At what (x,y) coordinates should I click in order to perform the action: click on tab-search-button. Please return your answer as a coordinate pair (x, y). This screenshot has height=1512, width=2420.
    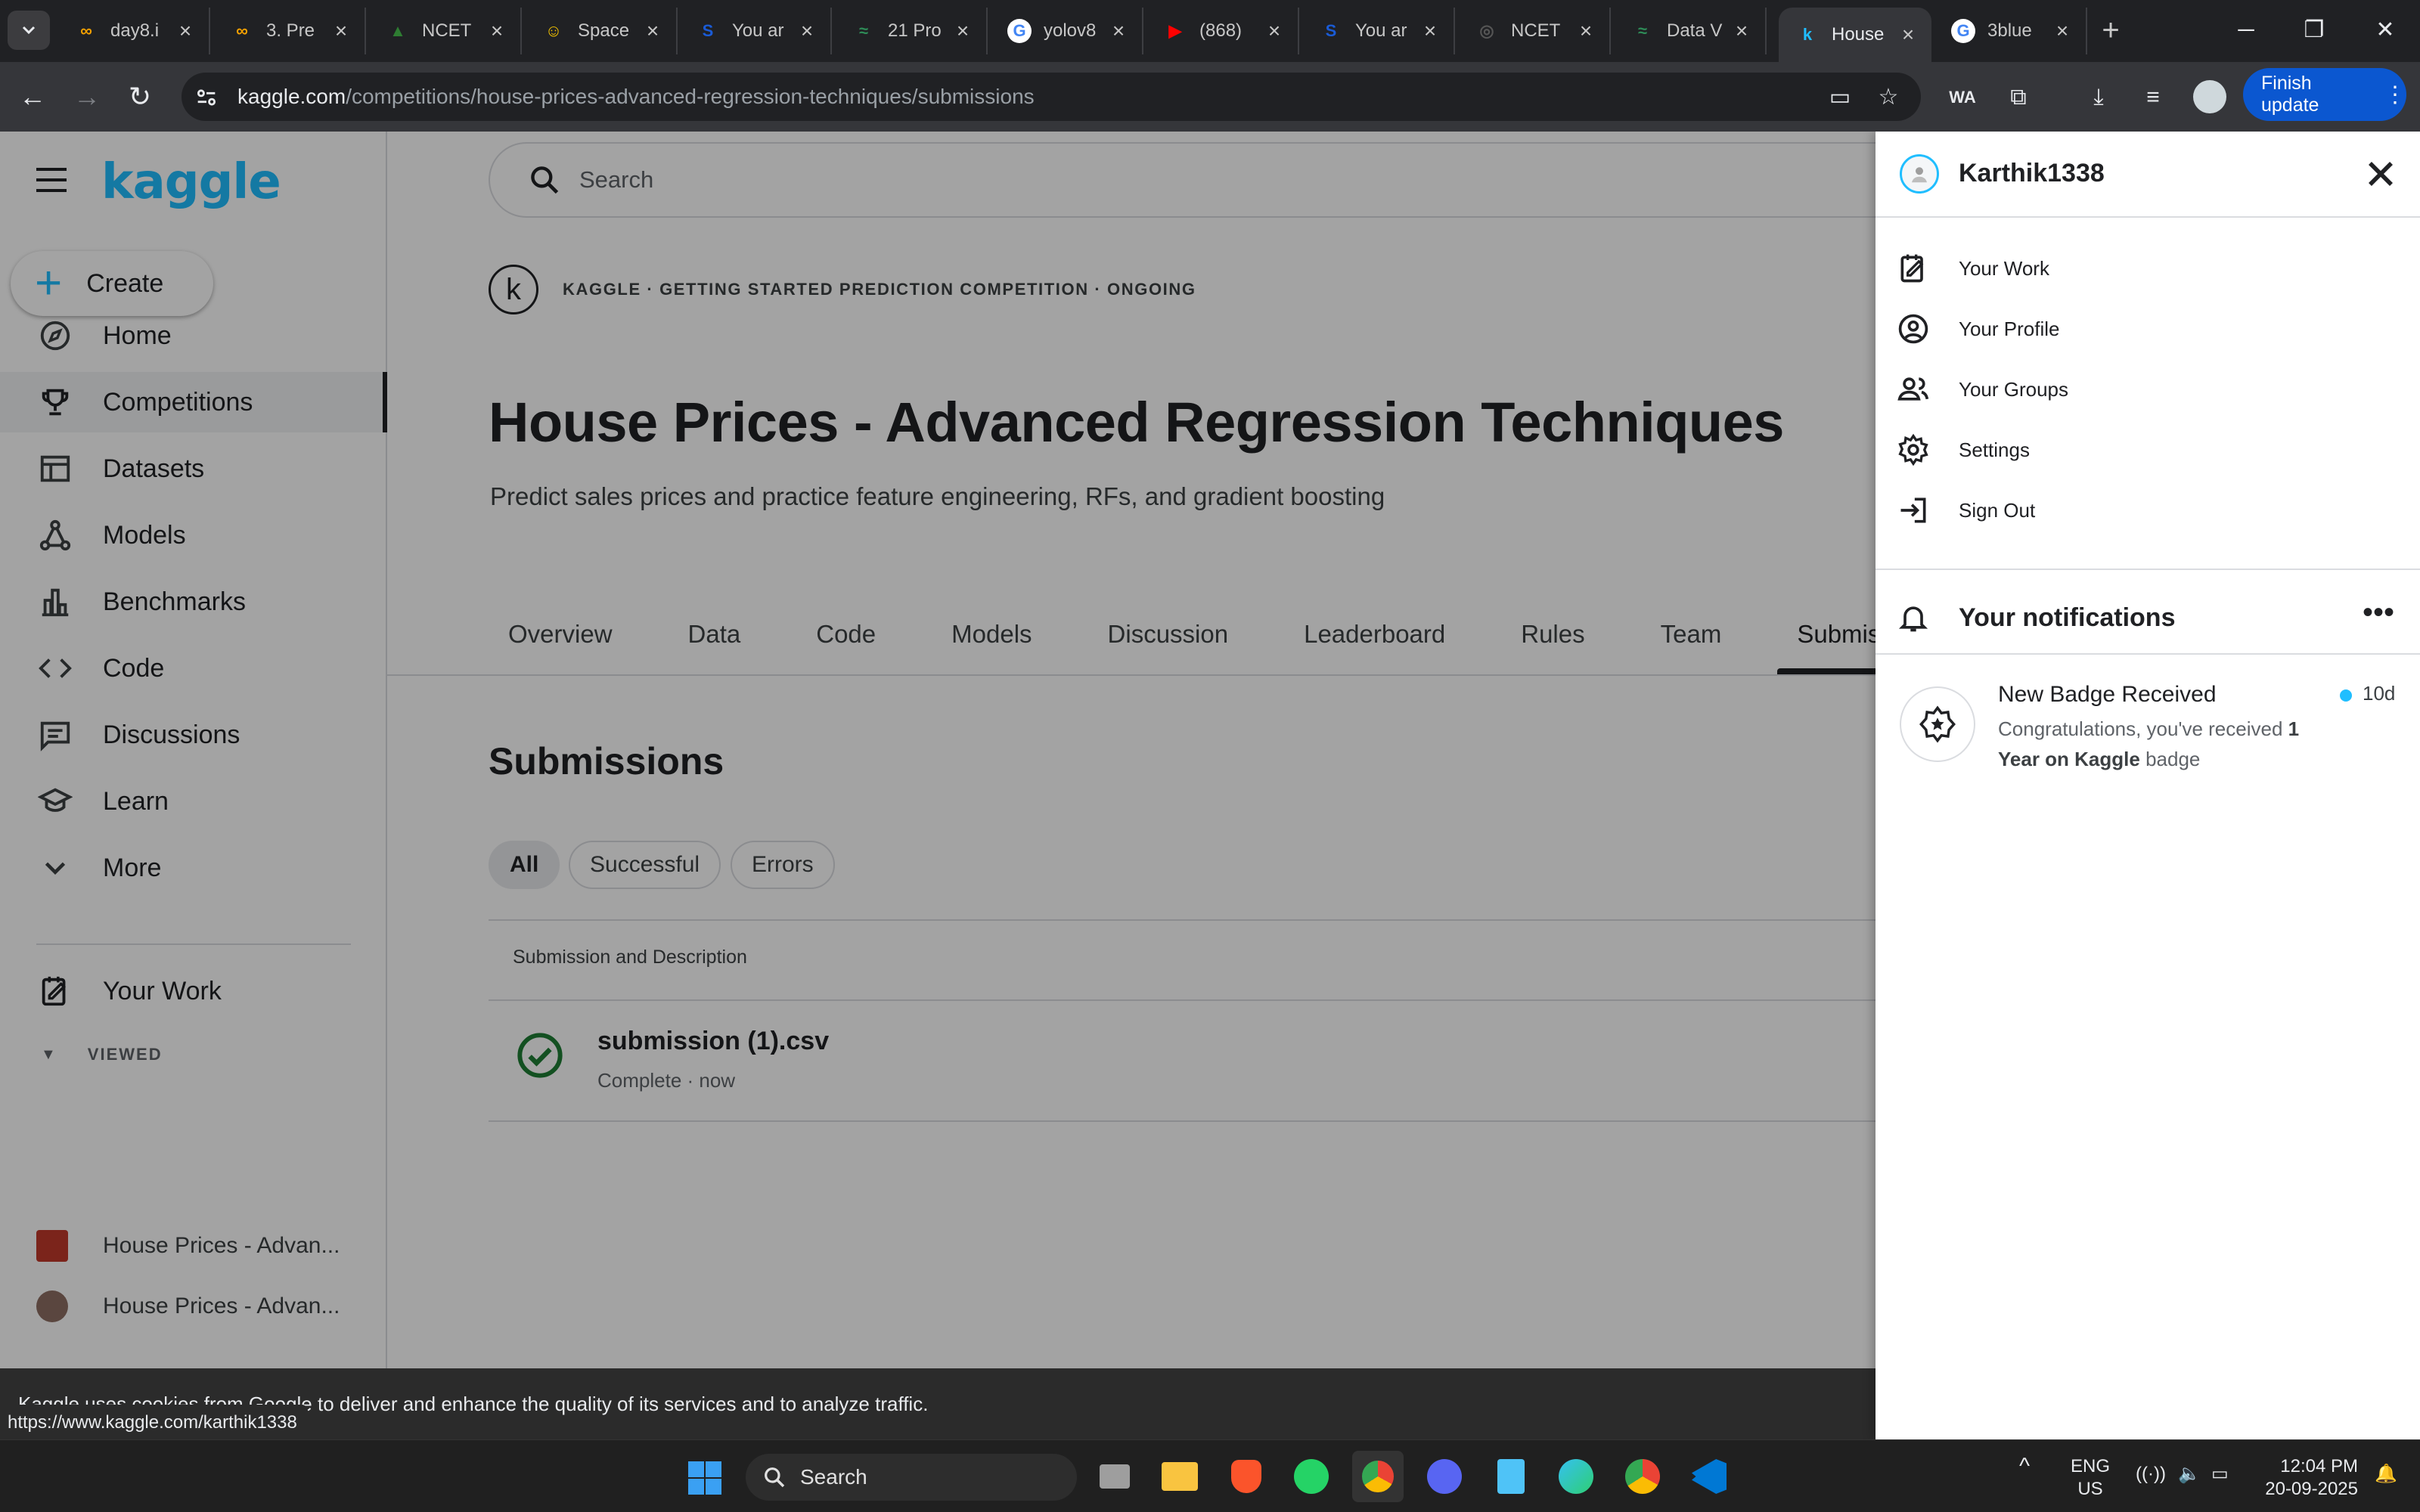
    Looking at the image, I should click on (29, 30).